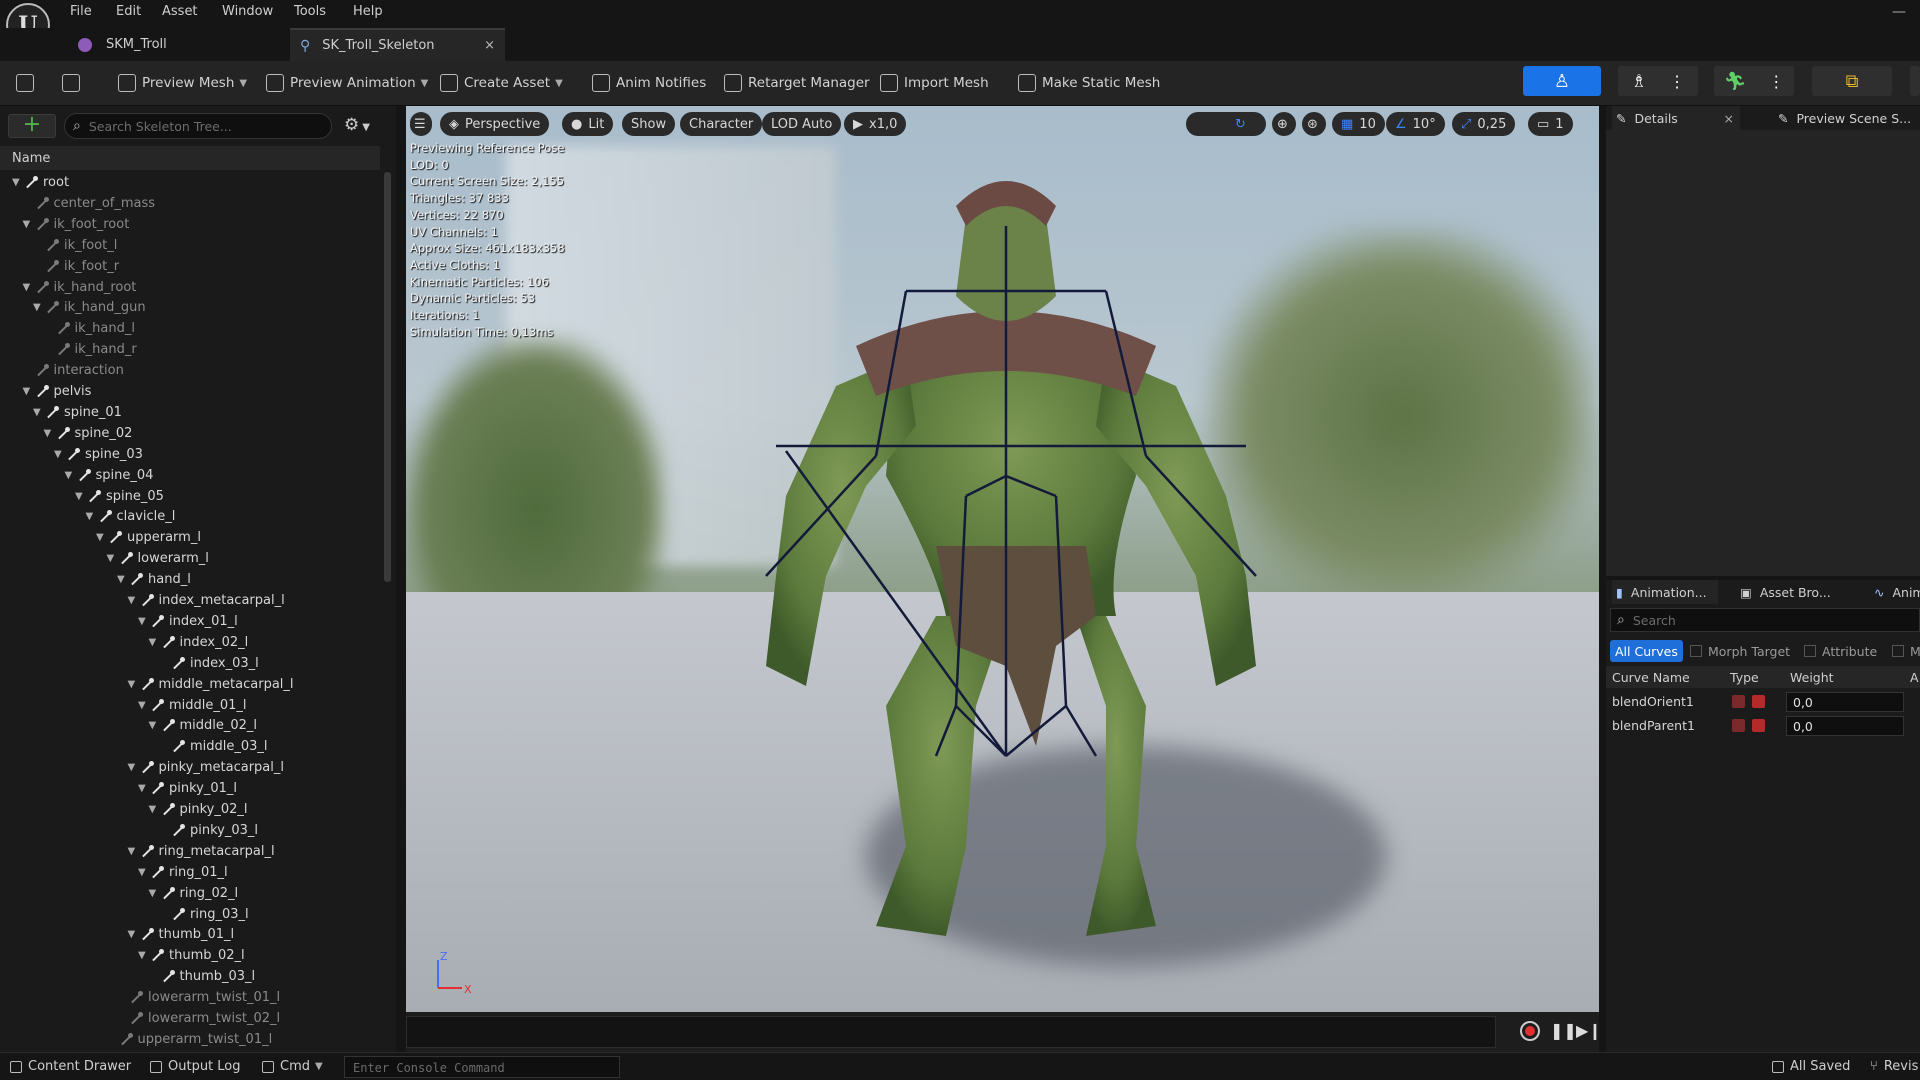 The width and height of the screenshot is (1920, 1080). Describe the element at coordinates (202, 976) in the screenshot. I see `tree-row: thumb_03_l` at that location.